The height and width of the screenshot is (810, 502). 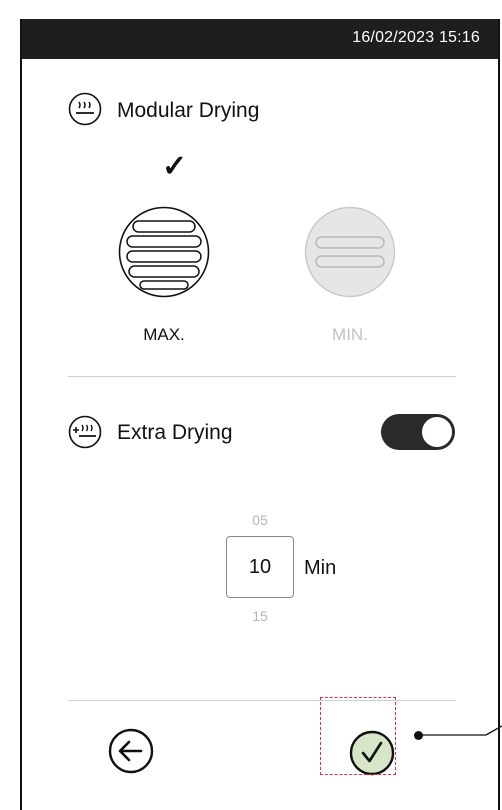 I want to click on extra-drying-toggle, so click(x=418, y=432).